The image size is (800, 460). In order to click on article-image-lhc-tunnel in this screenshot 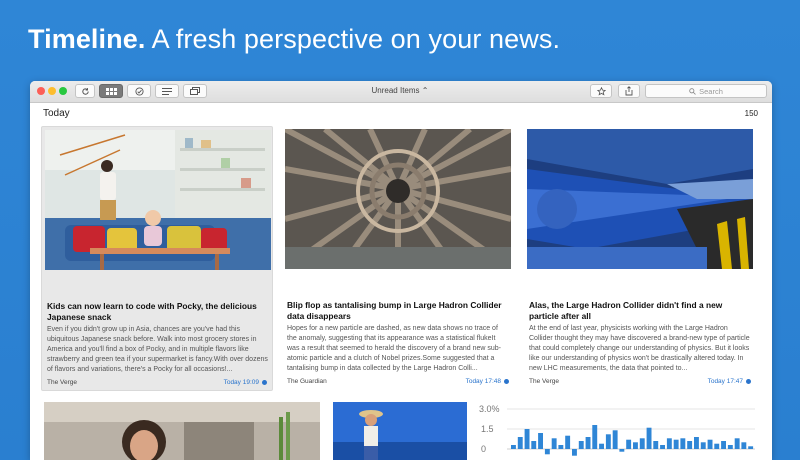, I will do `click(640, 199)`.